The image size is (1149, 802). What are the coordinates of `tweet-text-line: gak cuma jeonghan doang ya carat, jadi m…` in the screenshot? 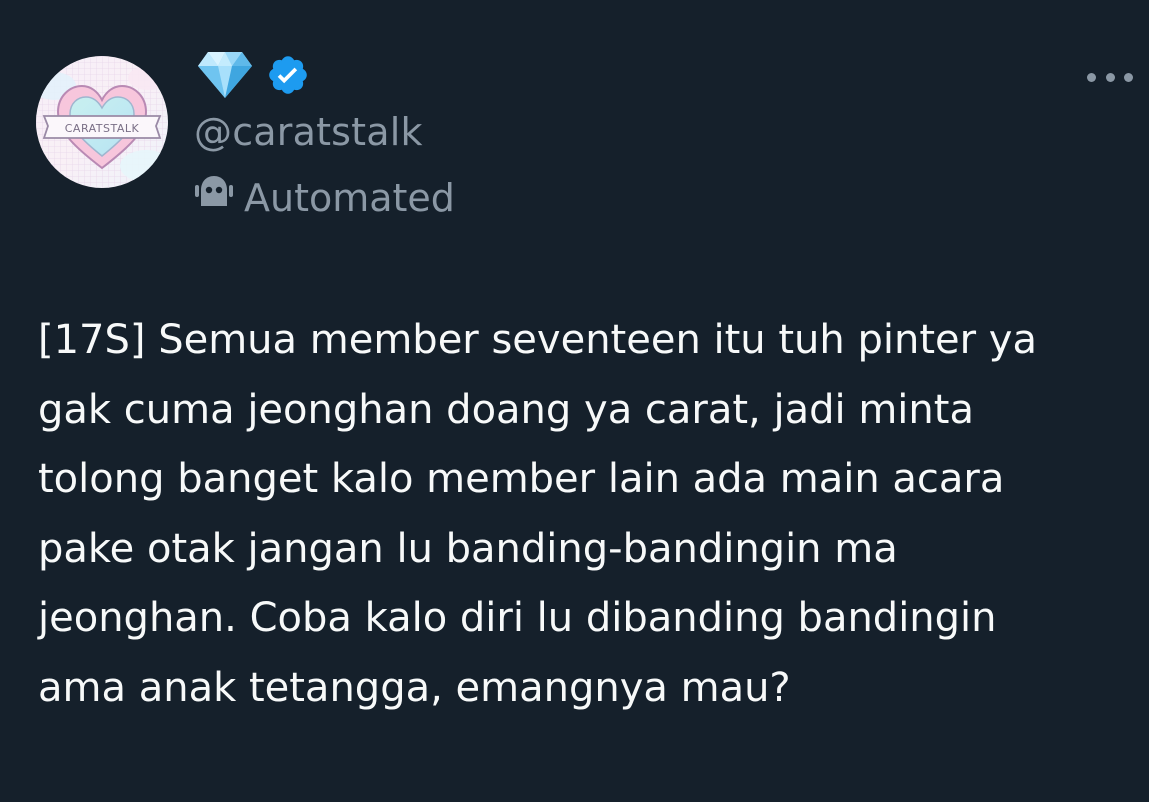 It's located at (506, 409).